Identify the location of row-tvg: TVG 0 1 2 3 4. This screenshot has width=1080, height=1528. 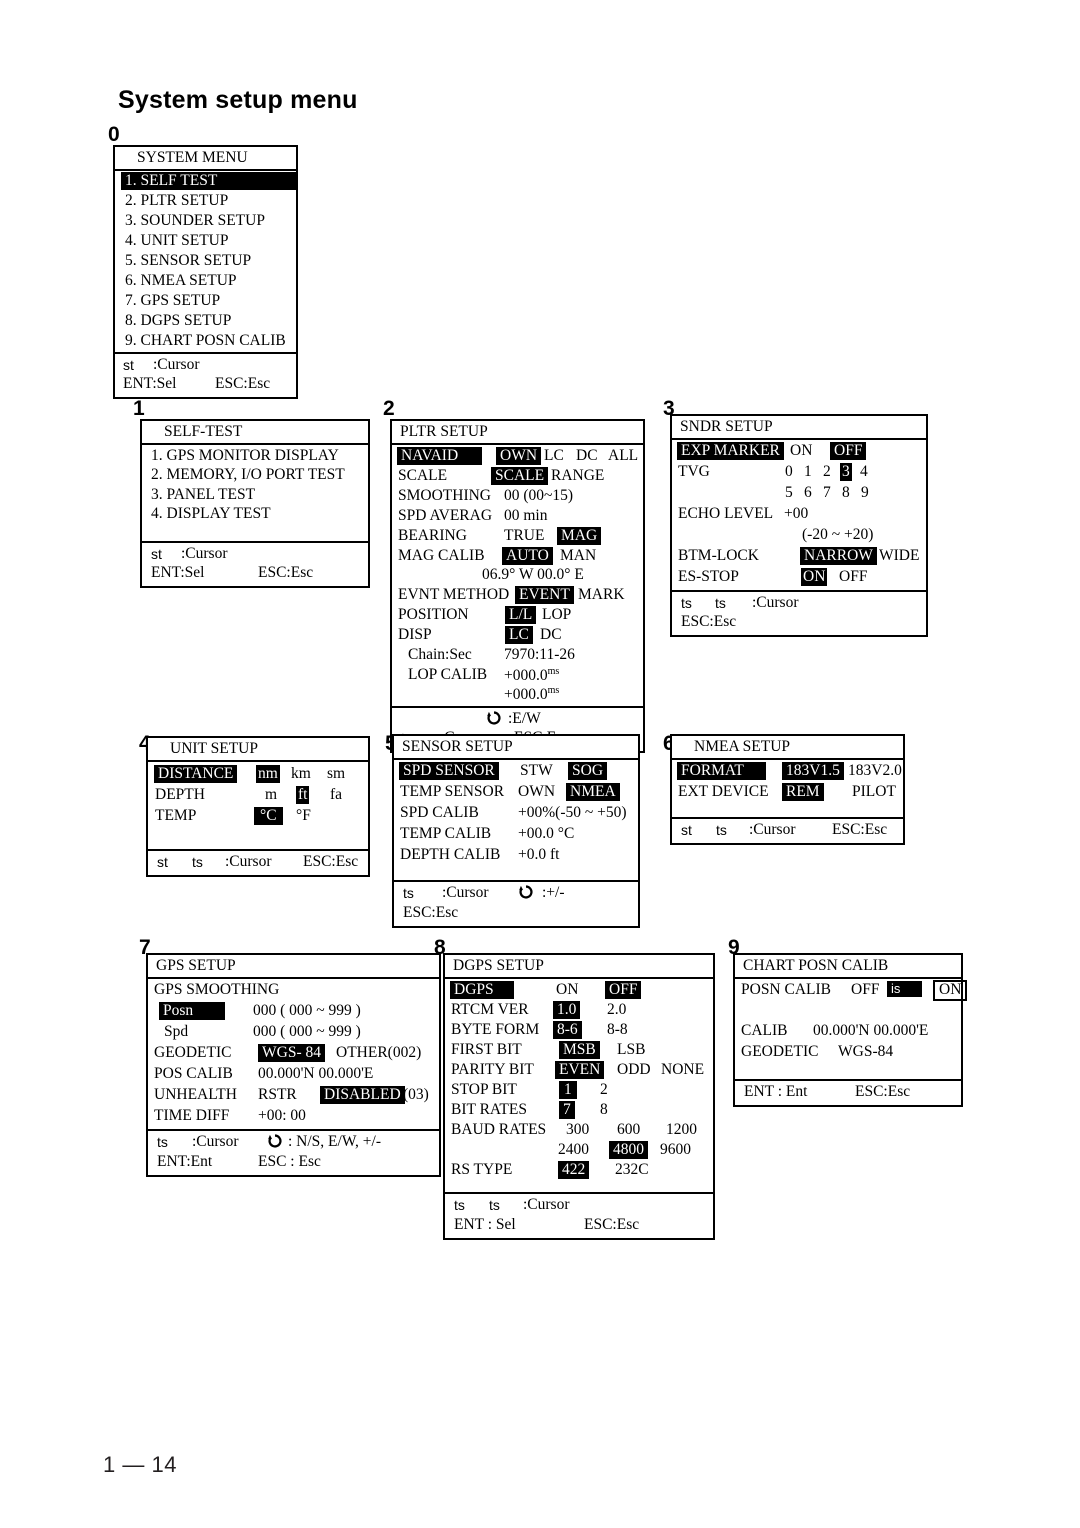
(799, 472).